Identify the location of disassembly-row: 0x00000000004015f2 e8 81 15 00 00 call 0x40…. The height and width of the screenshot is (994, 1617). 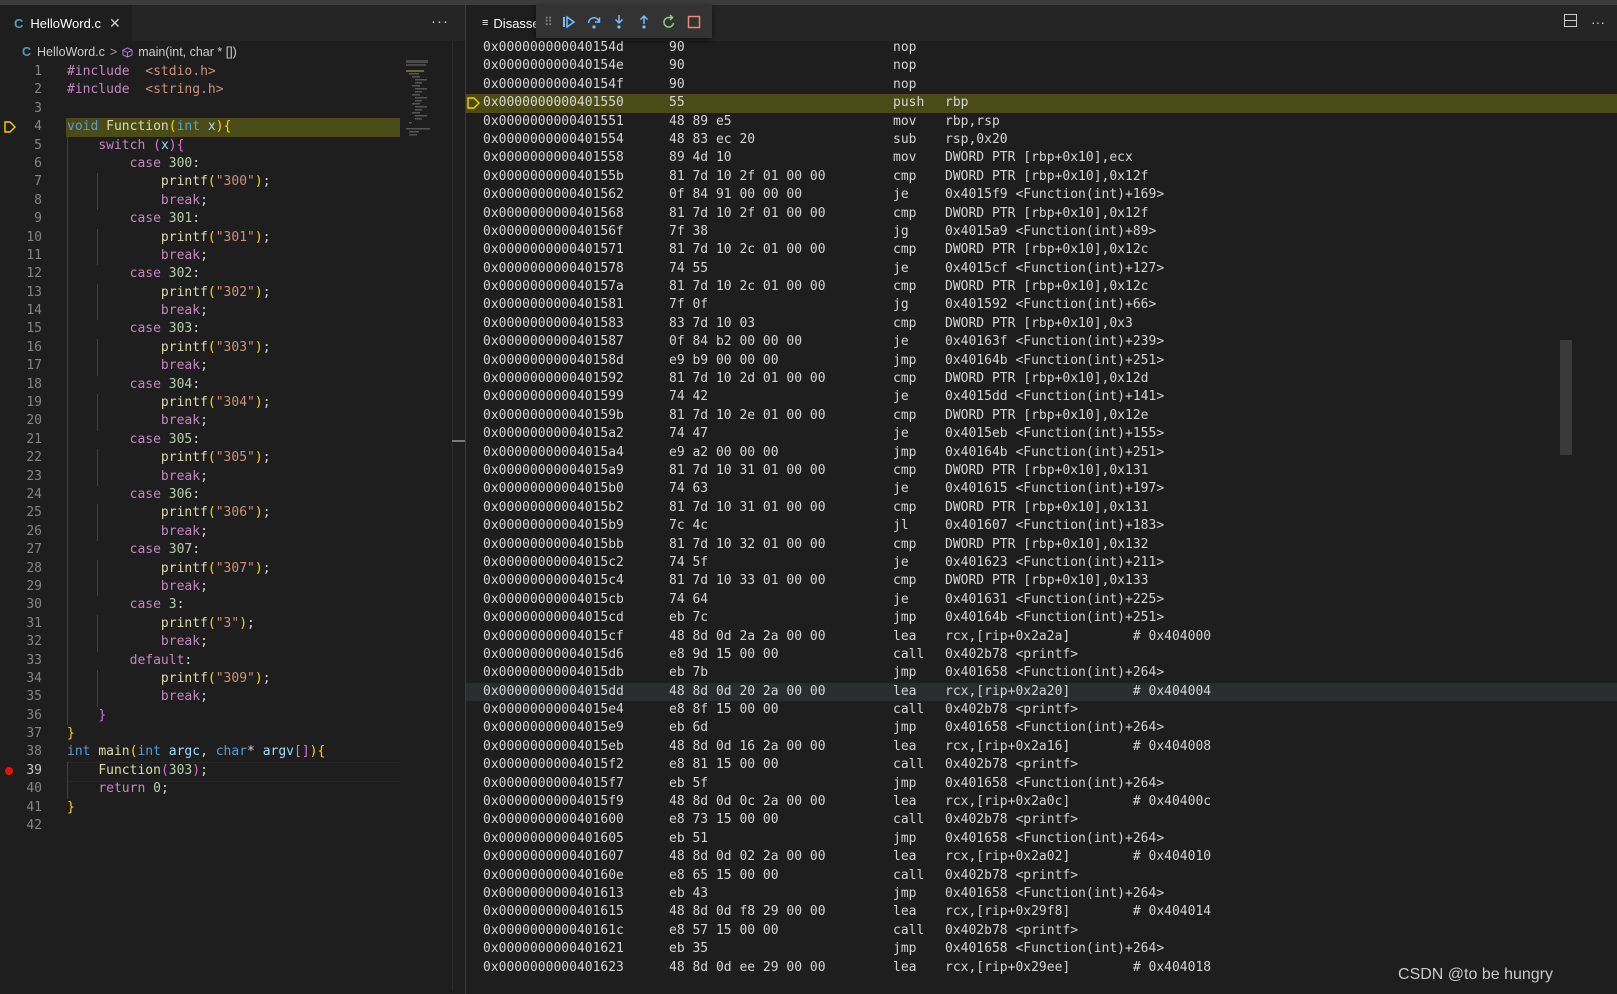
(1041, 765).